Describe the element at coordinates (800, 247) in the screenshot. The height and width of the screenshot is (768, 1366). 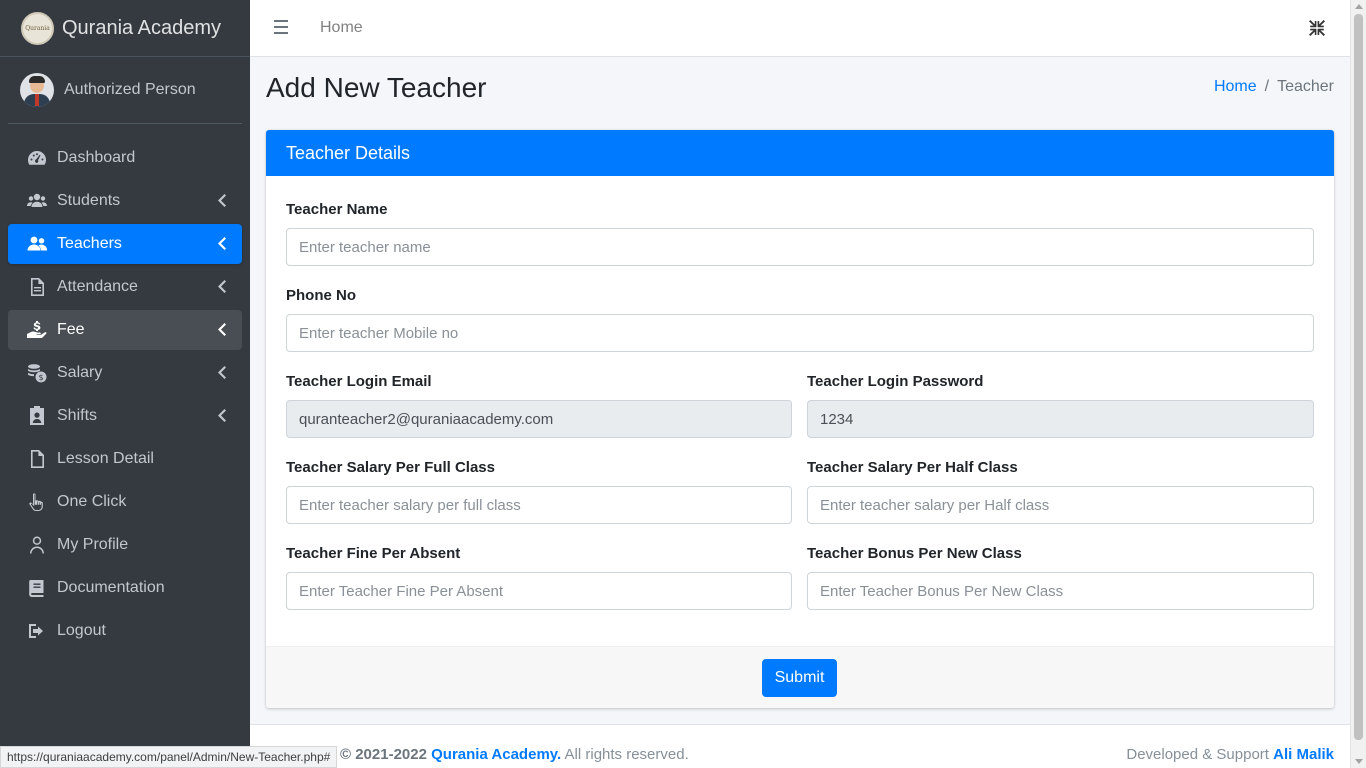
I see `teacher-name-input` at that location.